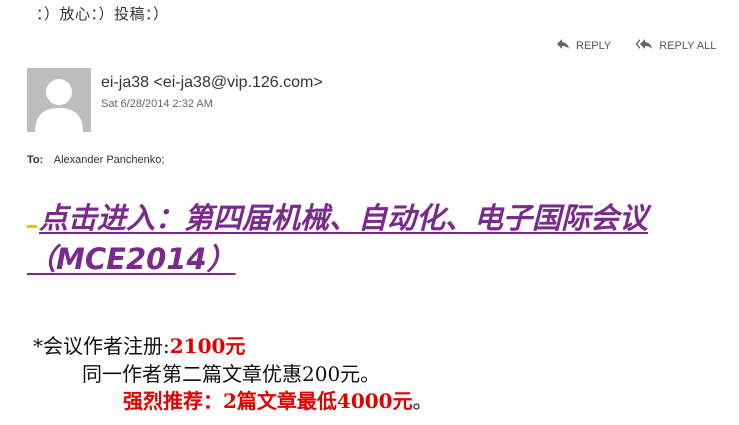 This screenshot has height=425, width=739. I want to click on conference-link: 点击进入：第四届机械、自动化、电子国际会议（MCE2014）, so click(337, 238).